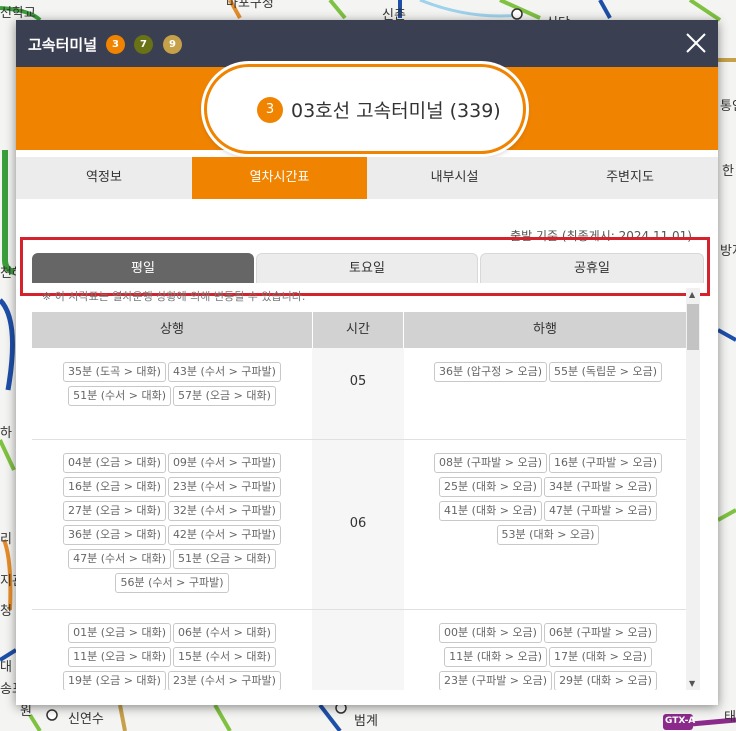  I want to click on departure-chip: 08분 (구파발 > 오금), so click(490, 463).